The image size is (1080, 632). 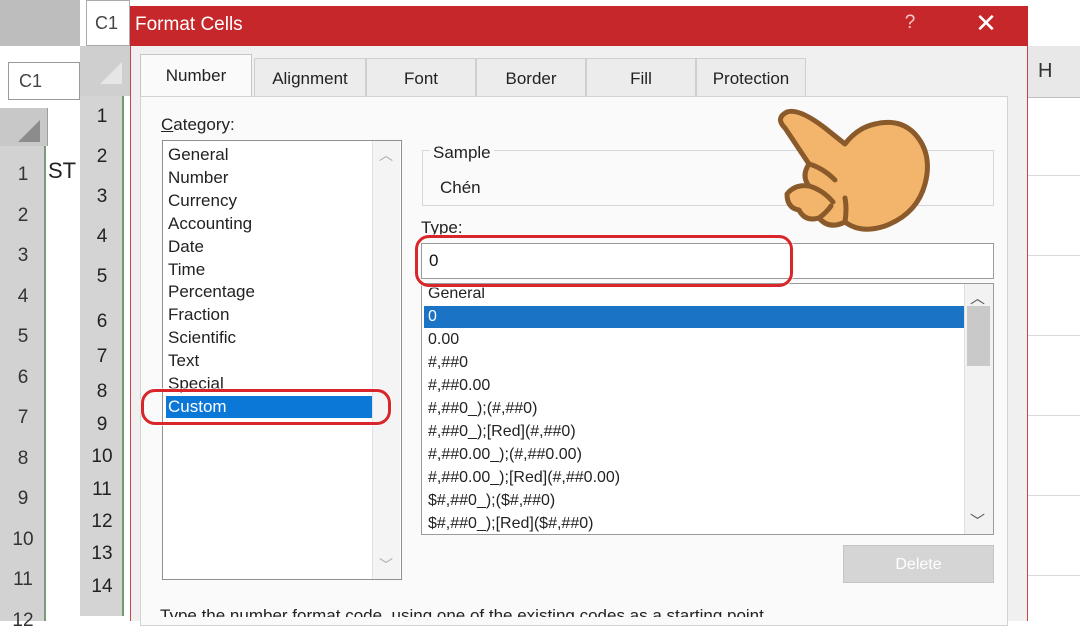 What do you see at coordinates (196, 75) in the screenshot?
I see `tab-number: Number` at bounding box center [196, 75].